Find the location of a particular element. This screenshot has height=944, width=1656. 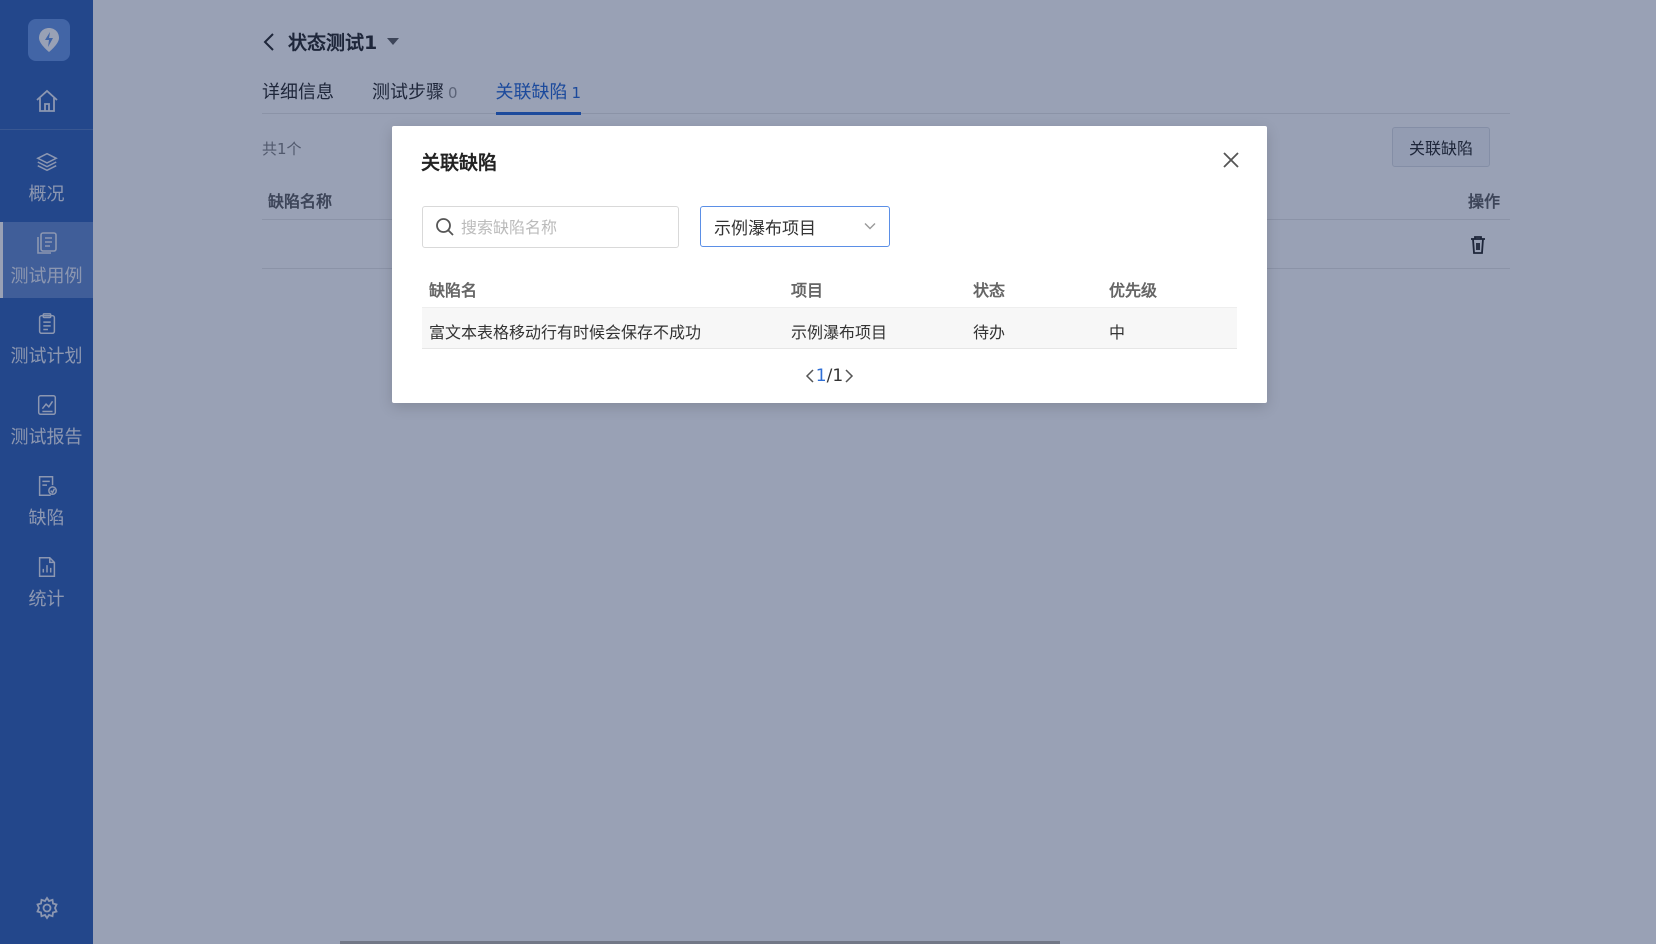

search-field is located at coordinates (550, 227).